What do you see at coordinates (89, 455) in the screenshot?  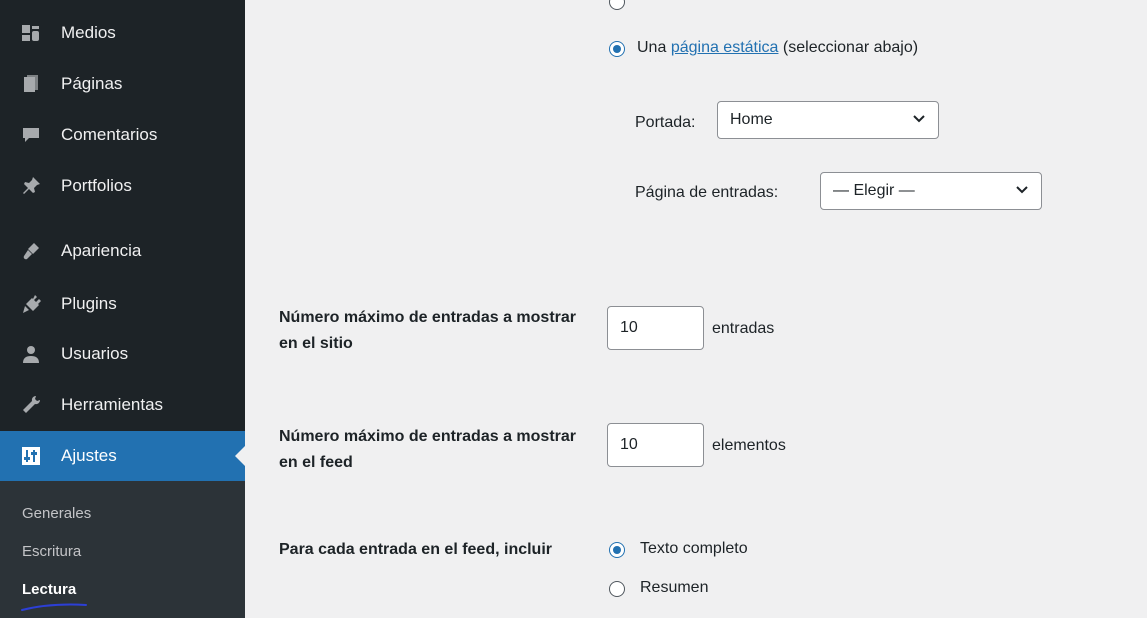 I see `sidebar-item-label: Ajustes` at bounding box center [89, 455].